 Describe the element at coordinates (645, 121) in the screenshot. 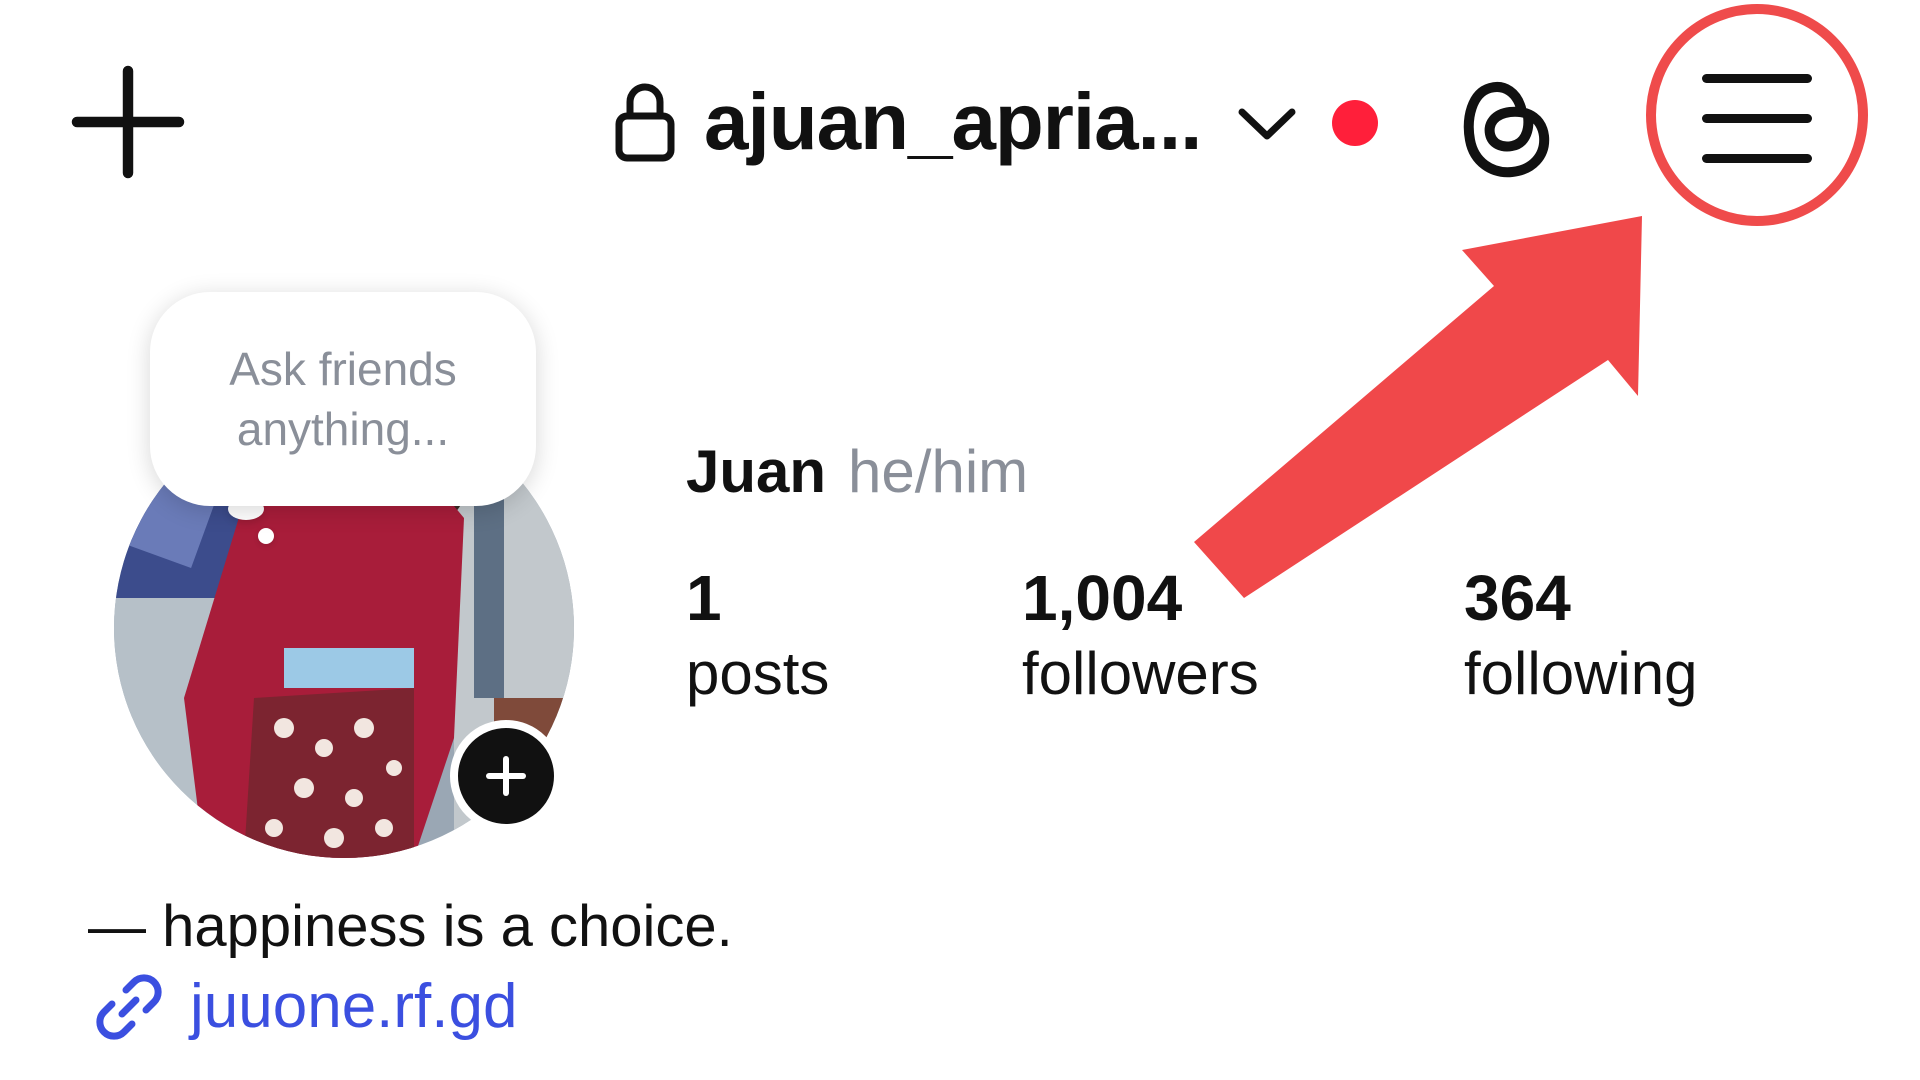

I see `lock-icon` at that location.